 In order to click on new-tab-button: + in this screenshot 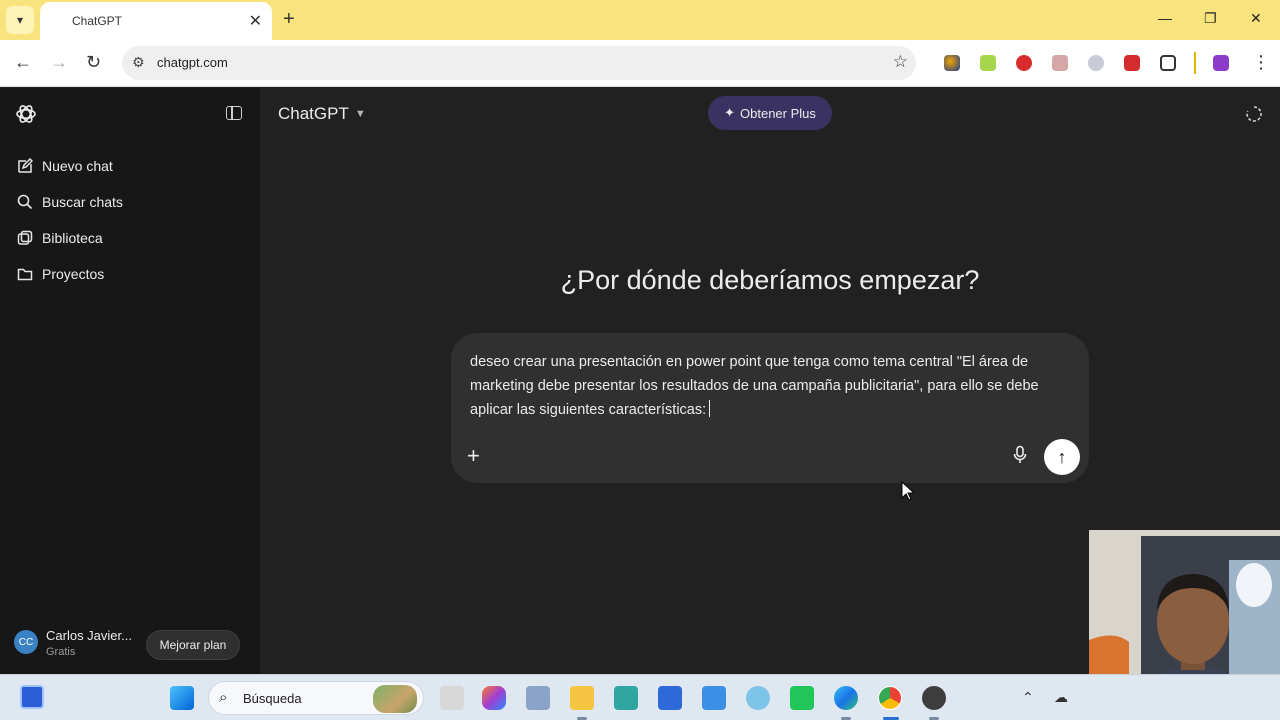, I will do `click(289, 19)`.